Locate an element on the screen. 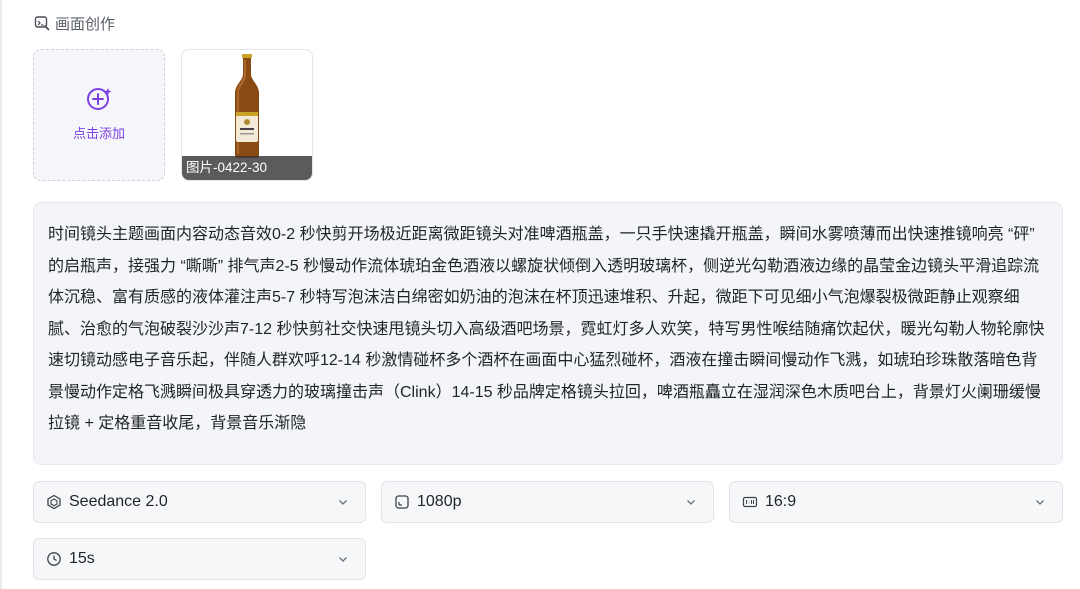 The width and height of the screenshot is (1080, 589). duration-value: 15s is located at coordinates (82, 558).